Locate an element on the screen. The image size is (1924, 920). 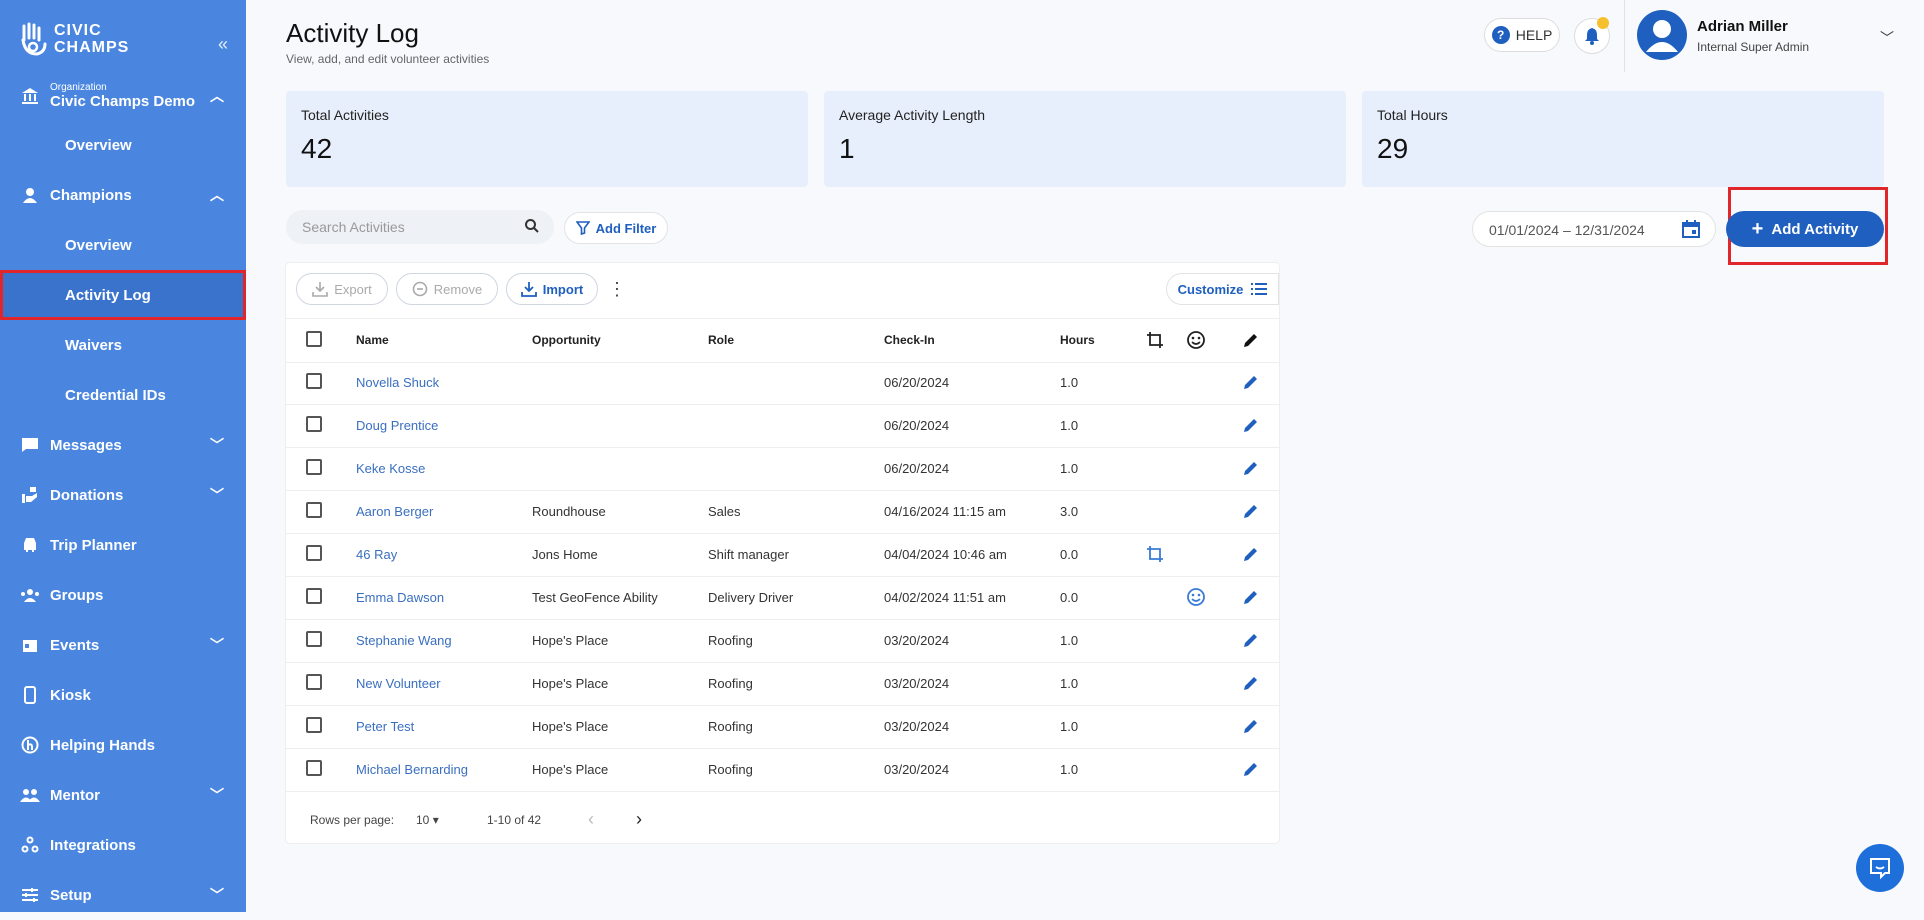
table-row: Keke Kosse 06/20/2024 1.0 is located at coordinates (782, 469).